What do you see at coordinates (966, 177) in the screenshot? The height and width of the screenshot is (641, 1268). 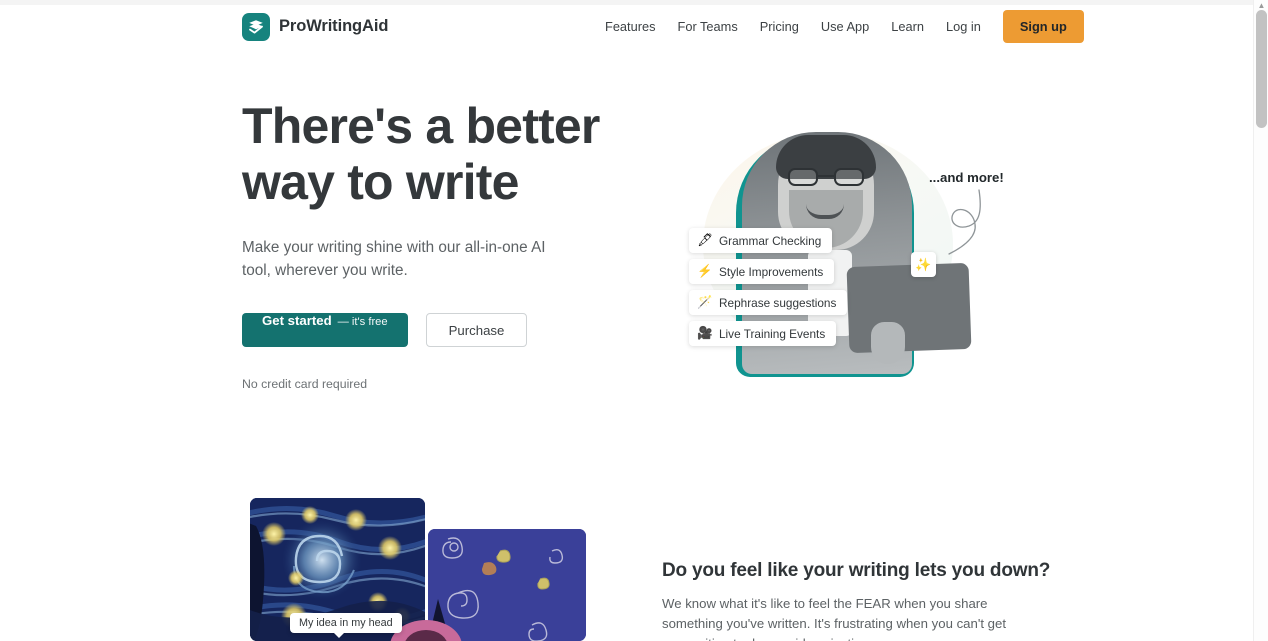 I see `and-more-label: ...and more!` at bounding box center [966, 177].